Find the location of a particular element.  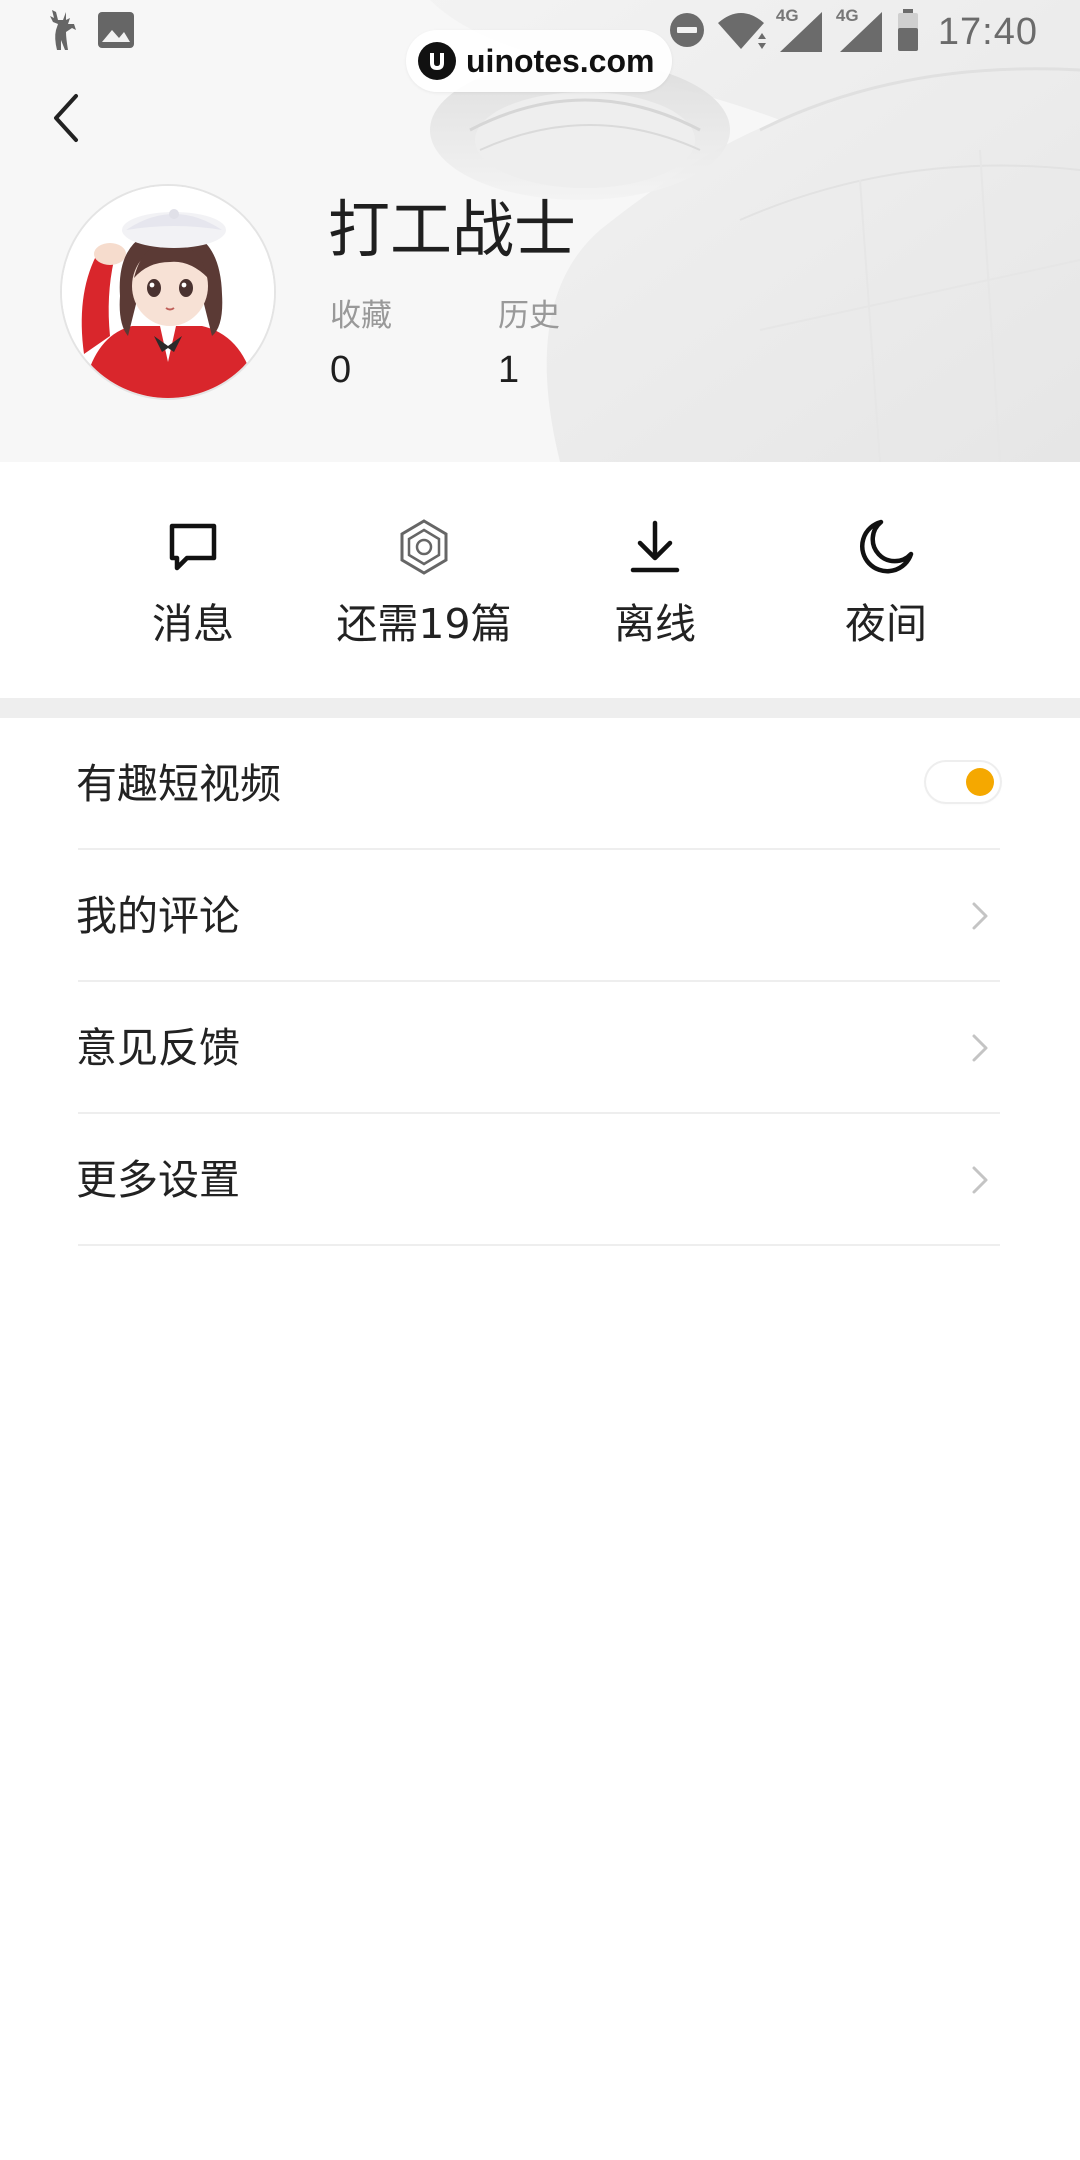

stat-value: 0 is located at coordinates (341, 370).